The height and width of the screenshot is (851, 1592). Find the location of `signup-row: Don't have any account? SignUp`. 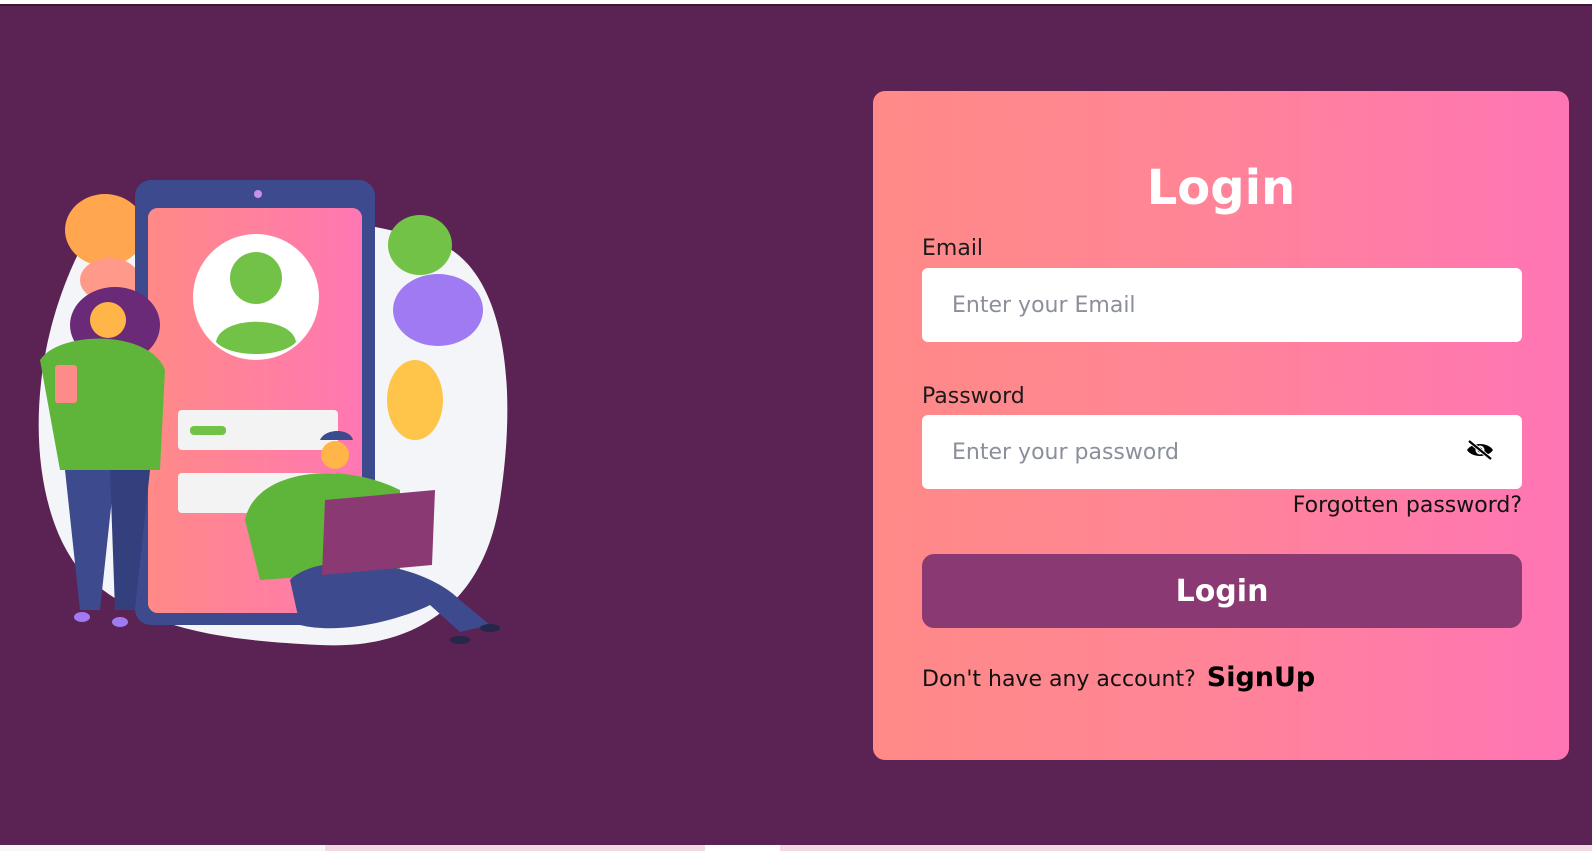

signup-row: Don't have any account? SignUp is located at coordinates (1118, 677).